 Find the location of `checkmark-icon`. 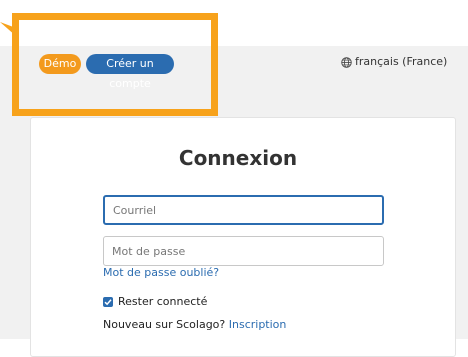

checkmark-icon is located at coordinates (108, 302).